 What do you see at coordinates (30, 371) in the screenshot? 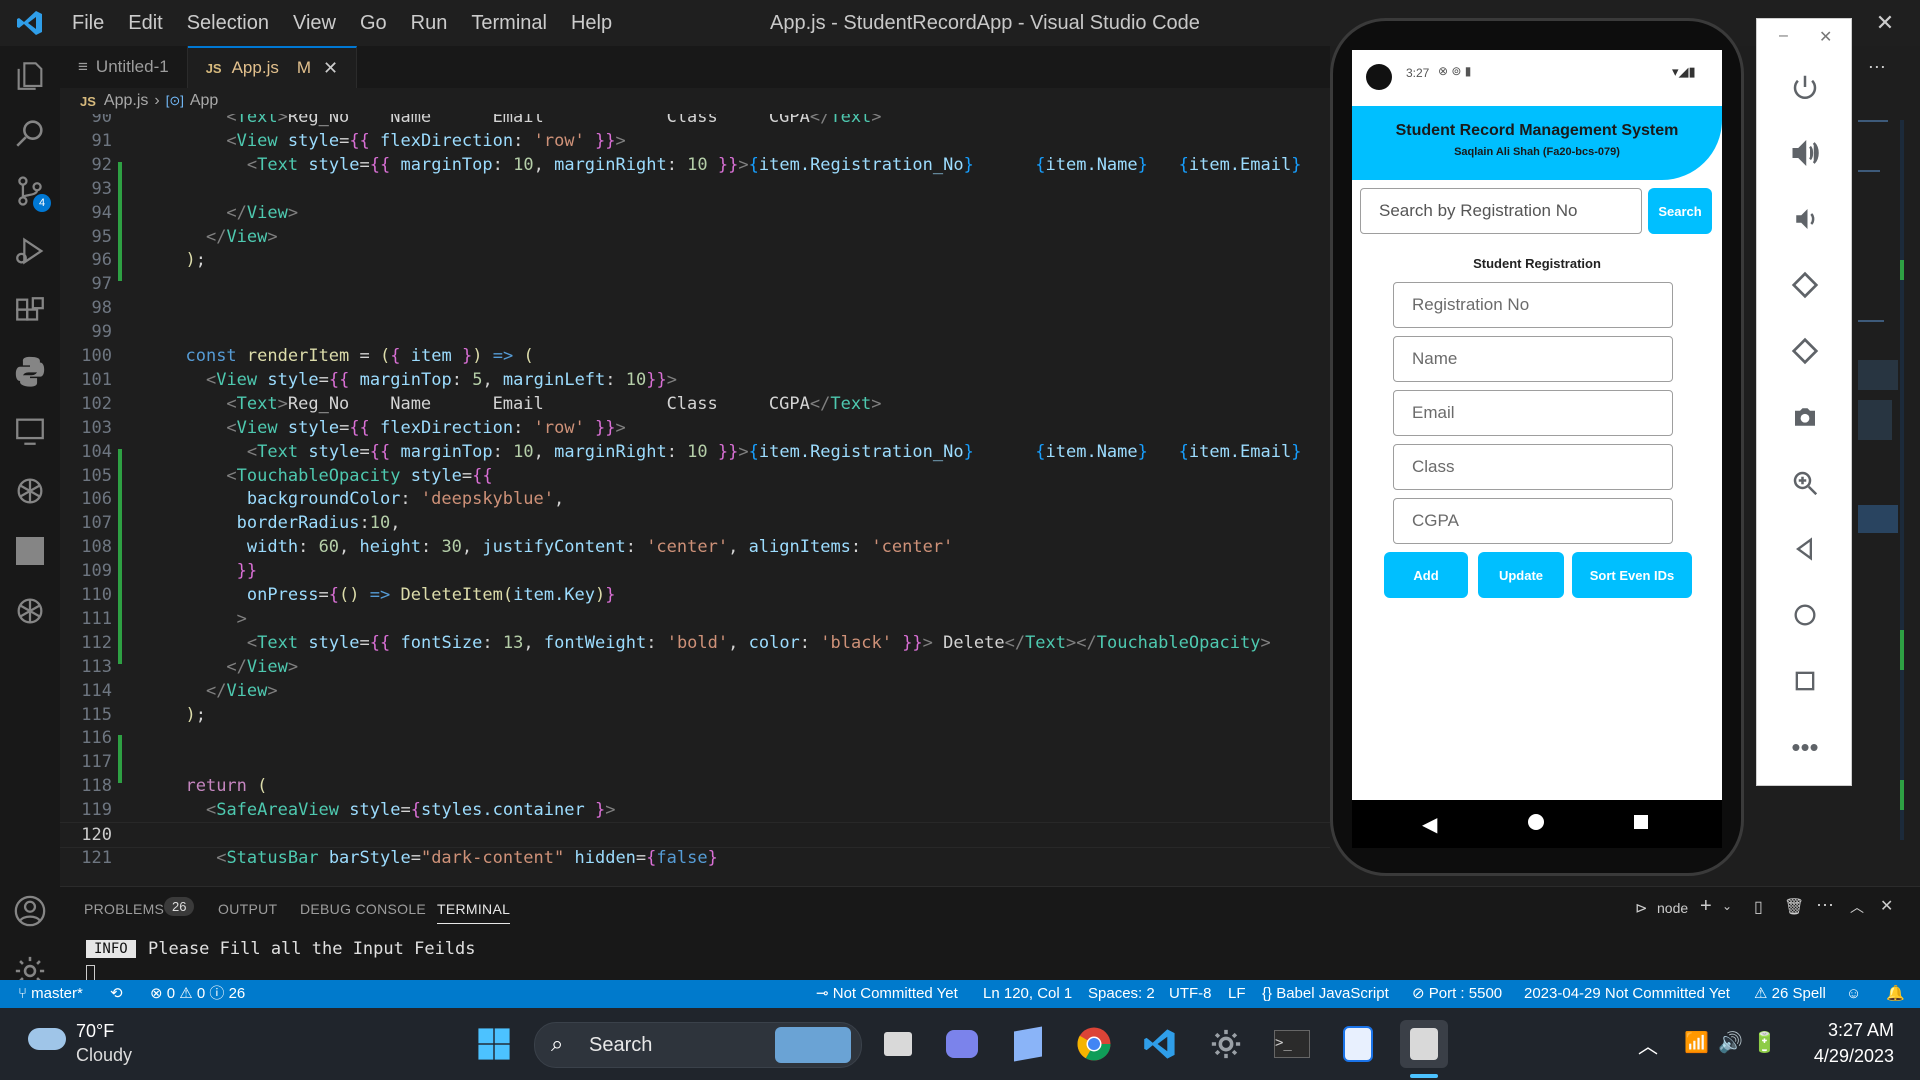
I see `python-icon` at bounding box center [30, 371].